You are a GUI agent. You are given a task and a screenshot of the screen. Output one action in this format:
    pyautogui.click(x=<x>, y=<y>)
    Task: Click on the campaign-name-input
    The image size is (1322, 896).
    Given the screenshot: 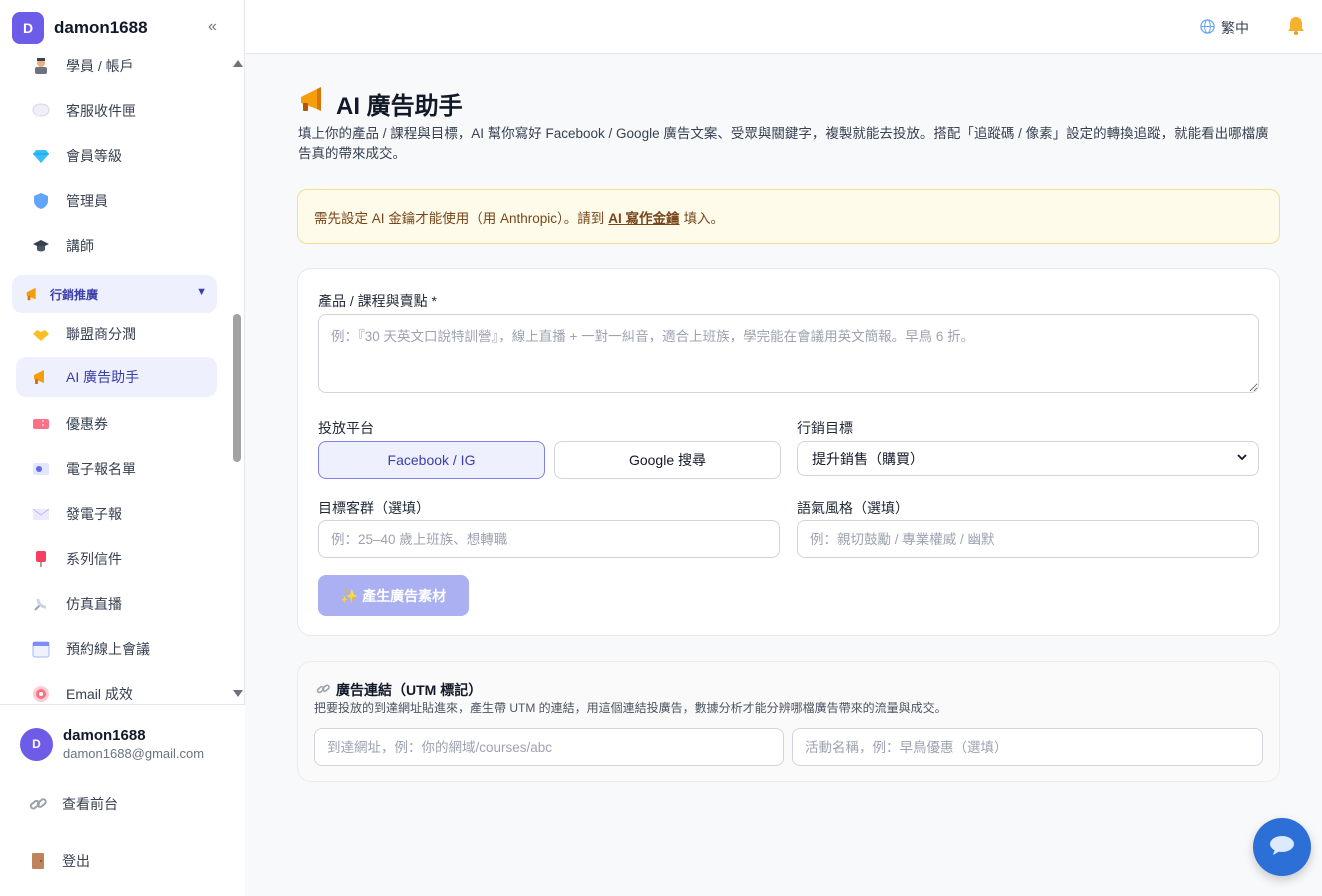 What is the action you would take?
    pyautogui.click(x=1027, y=747)
    